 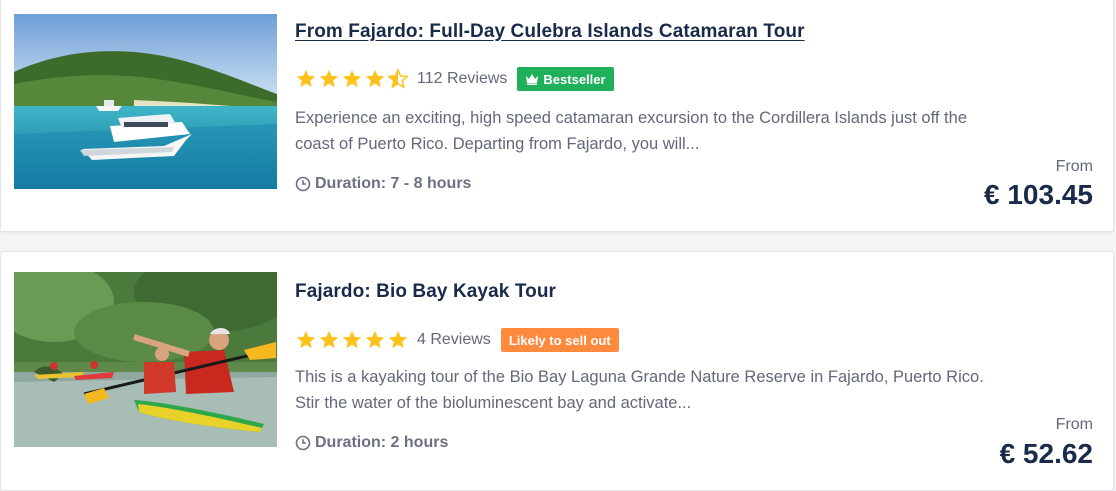 I want to click on duration-info: Duration: 7 - 8 hours, so click(x=383, y=184).